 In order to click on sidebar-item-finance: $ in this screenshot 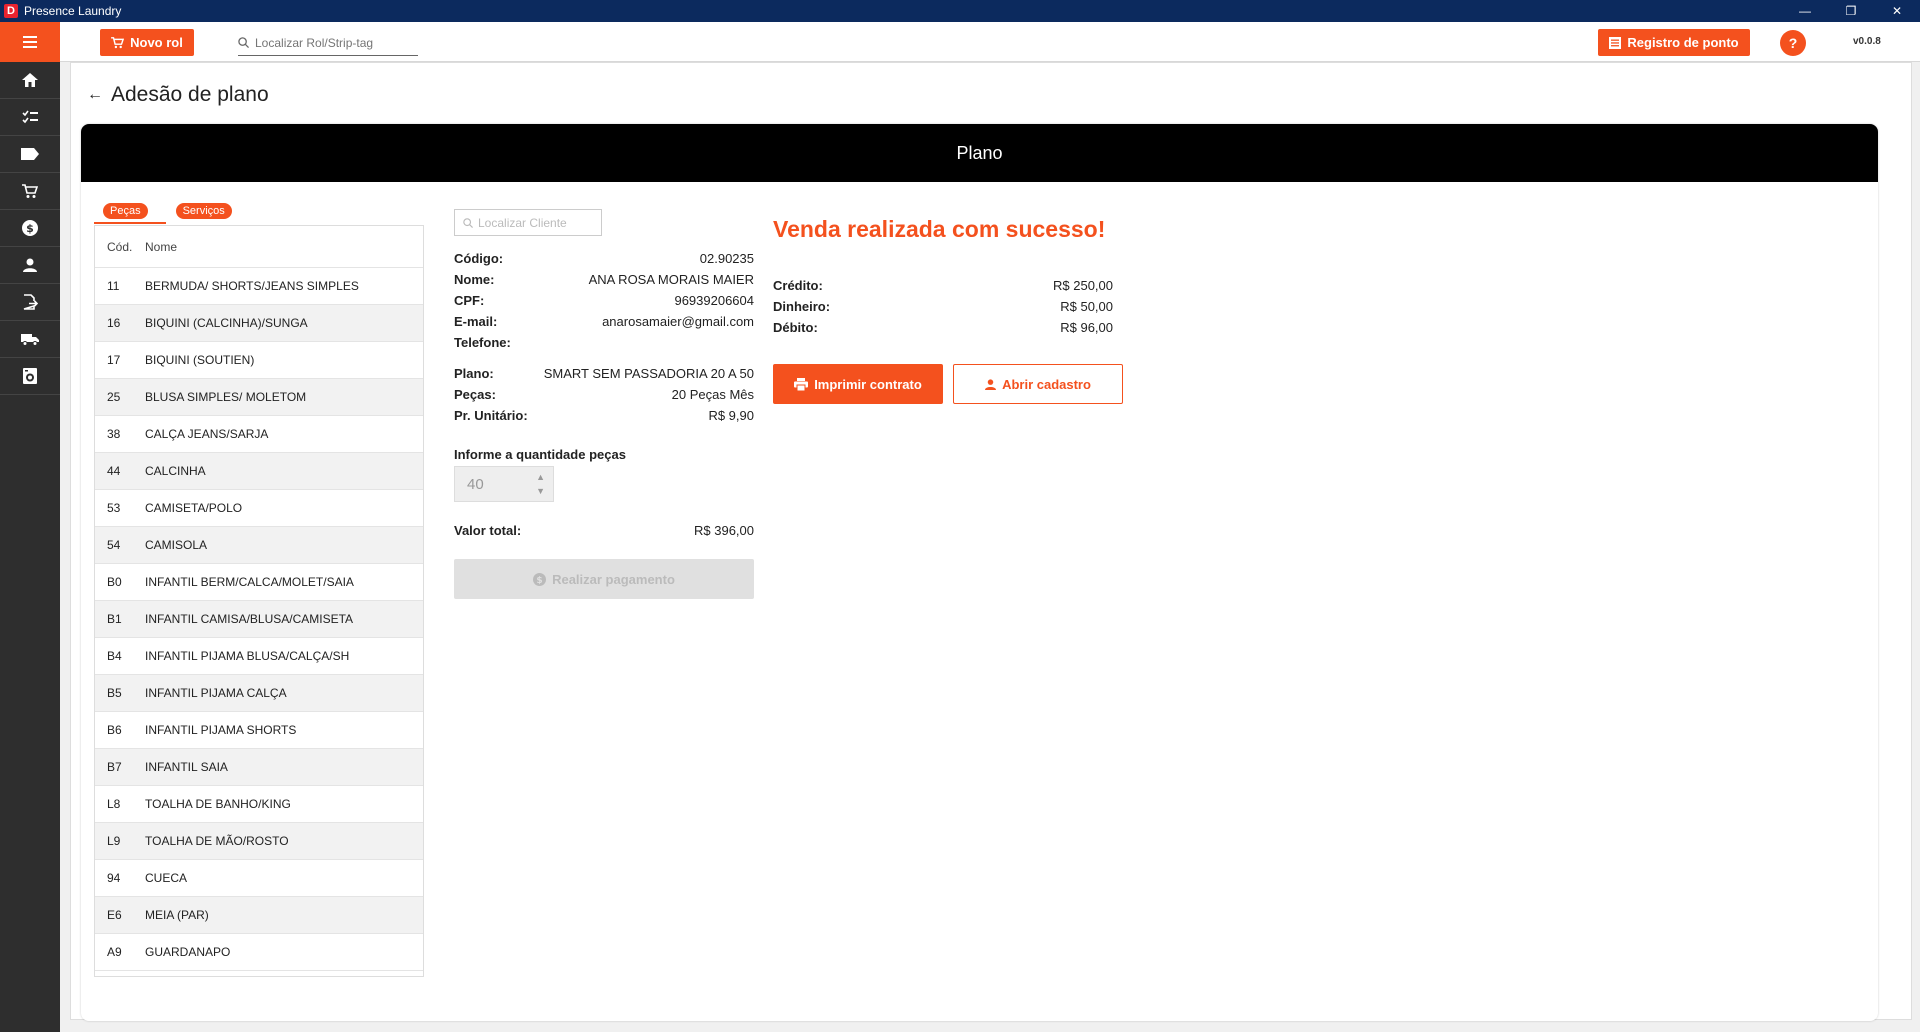, I will do `click(30, 228)`.